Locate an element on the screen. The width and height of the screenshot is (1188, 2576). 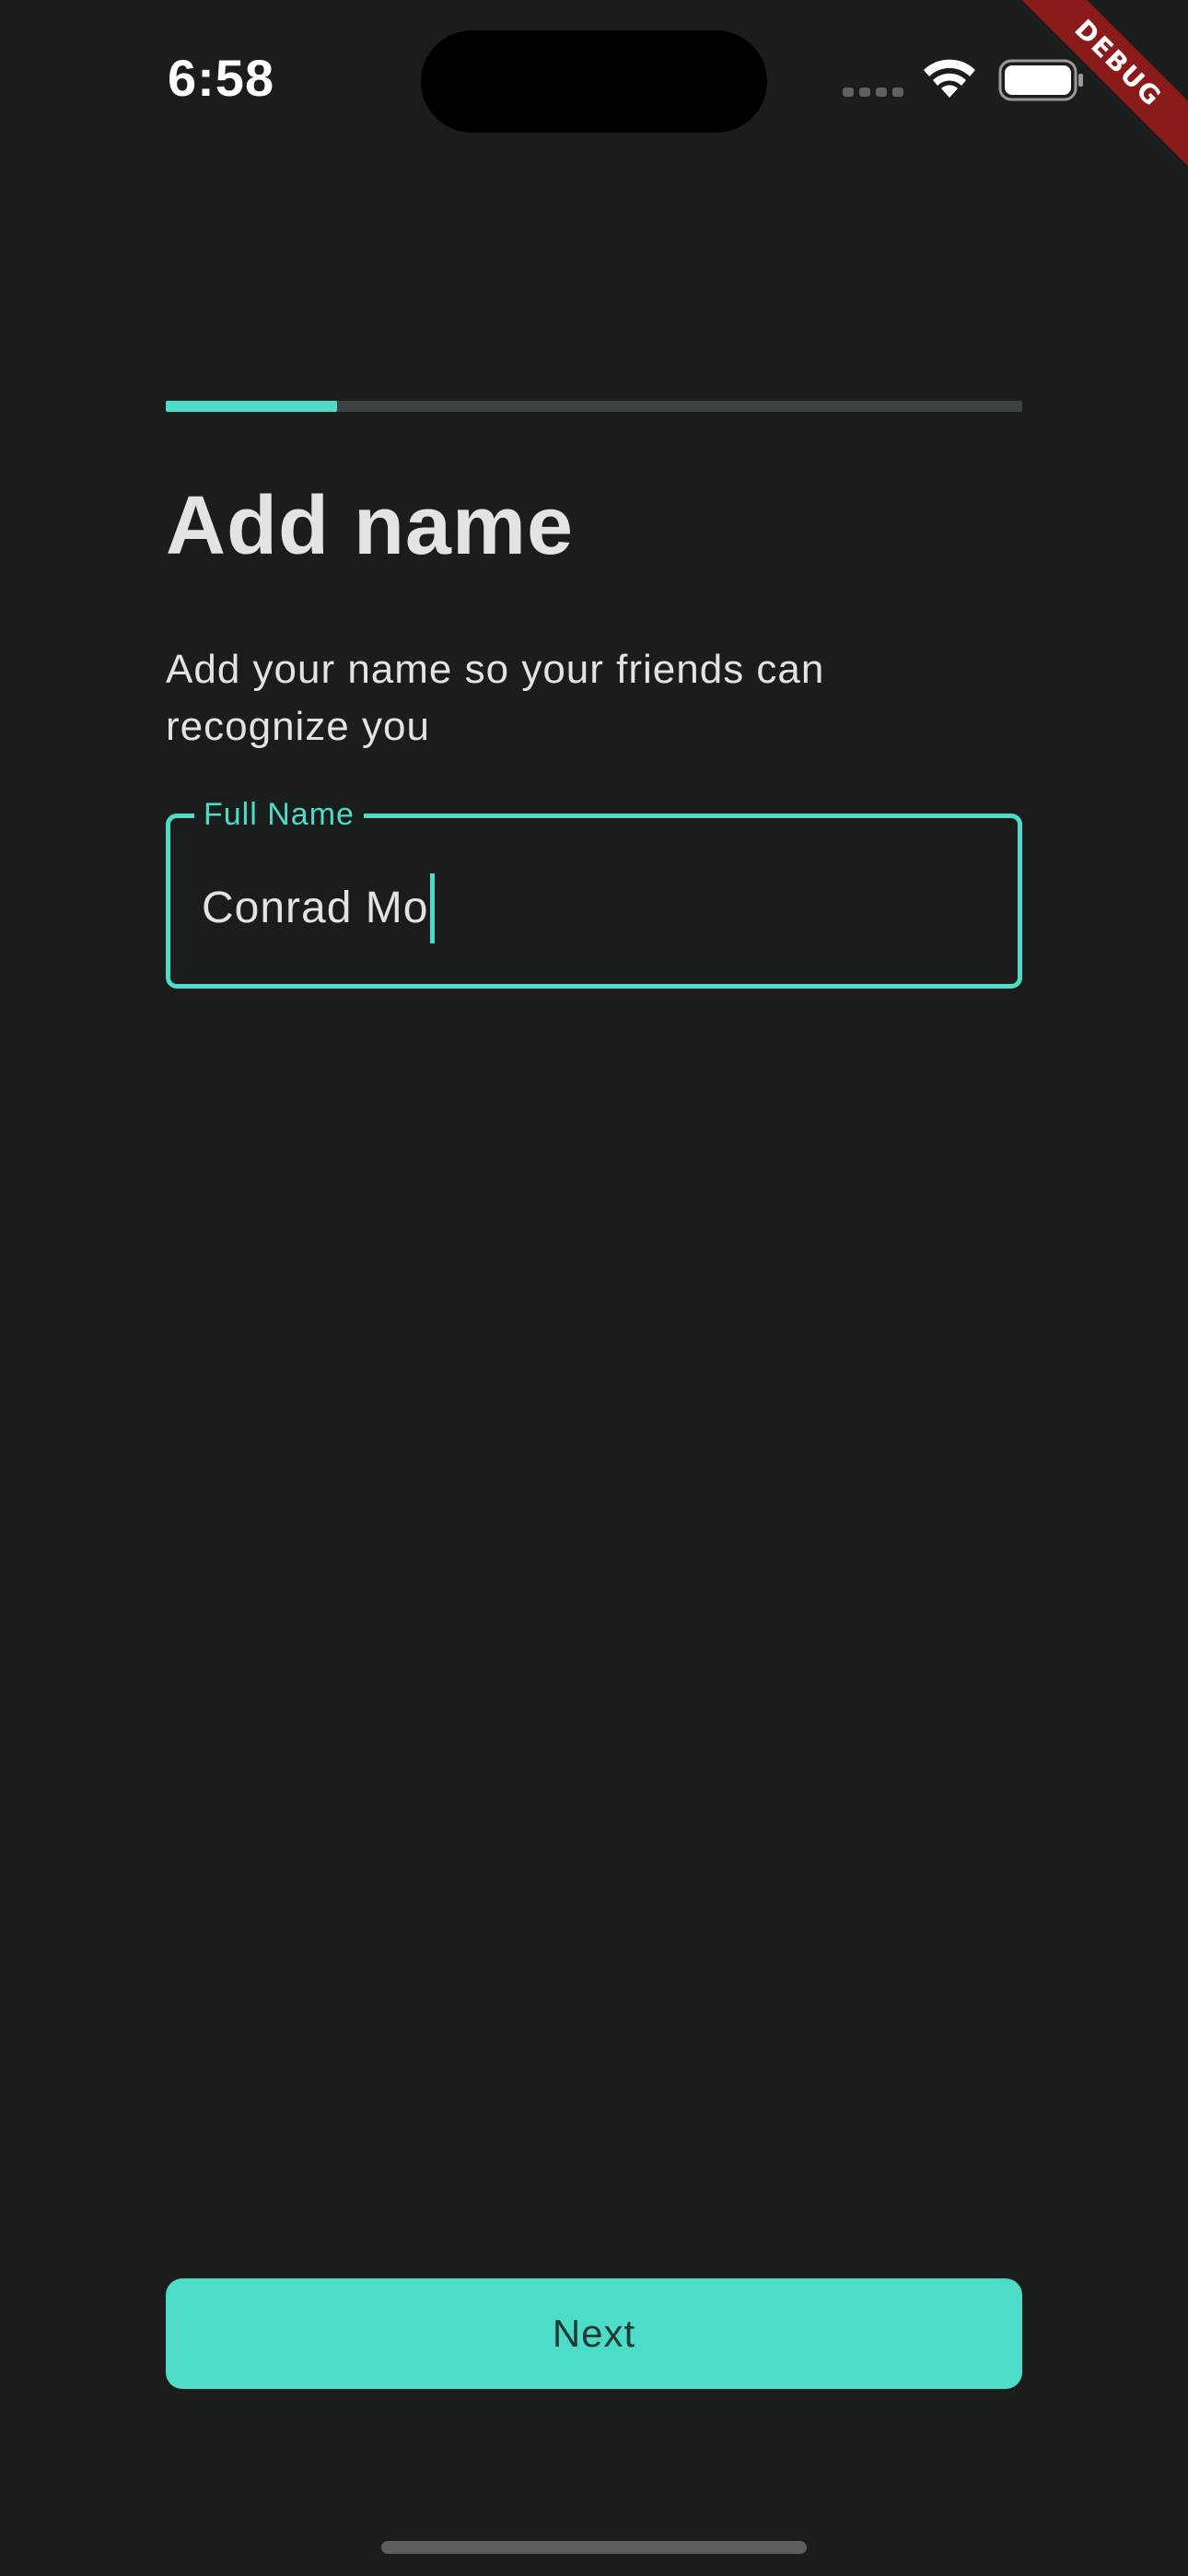
cellular-signal-icon is located at coordinates (873, 92).